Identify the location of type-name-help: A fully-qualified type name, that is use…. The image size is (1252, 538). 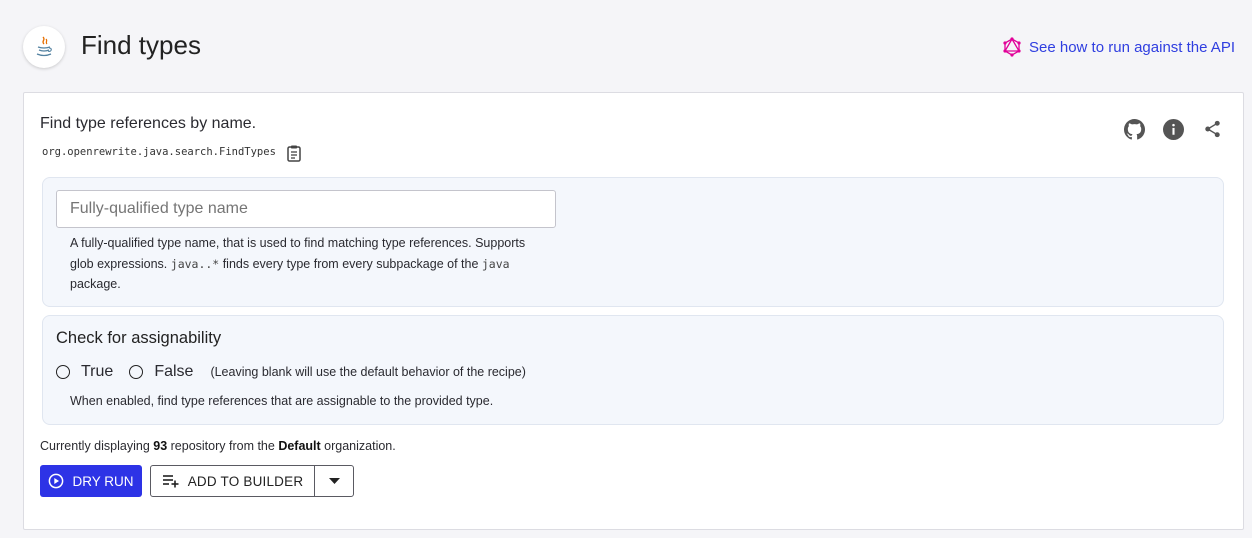
(298, 263).